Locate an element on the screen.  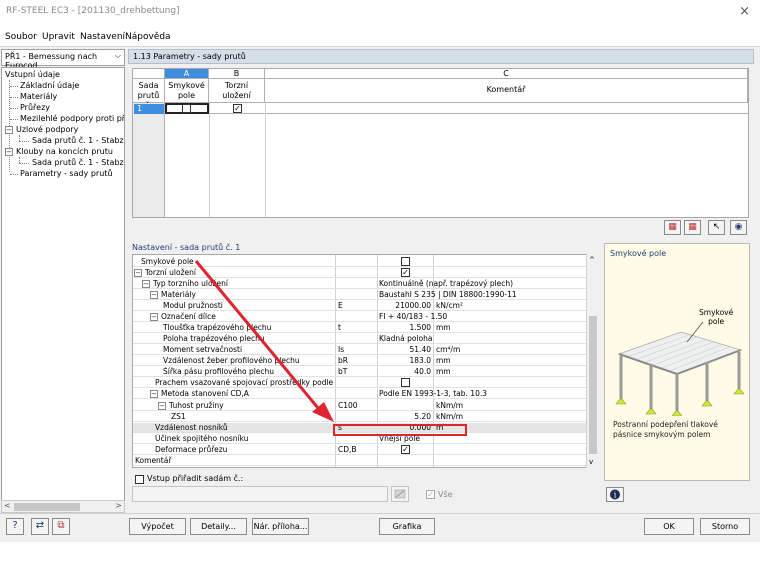
view-eye-icon: ◉ is located at coordinates (738, 227).